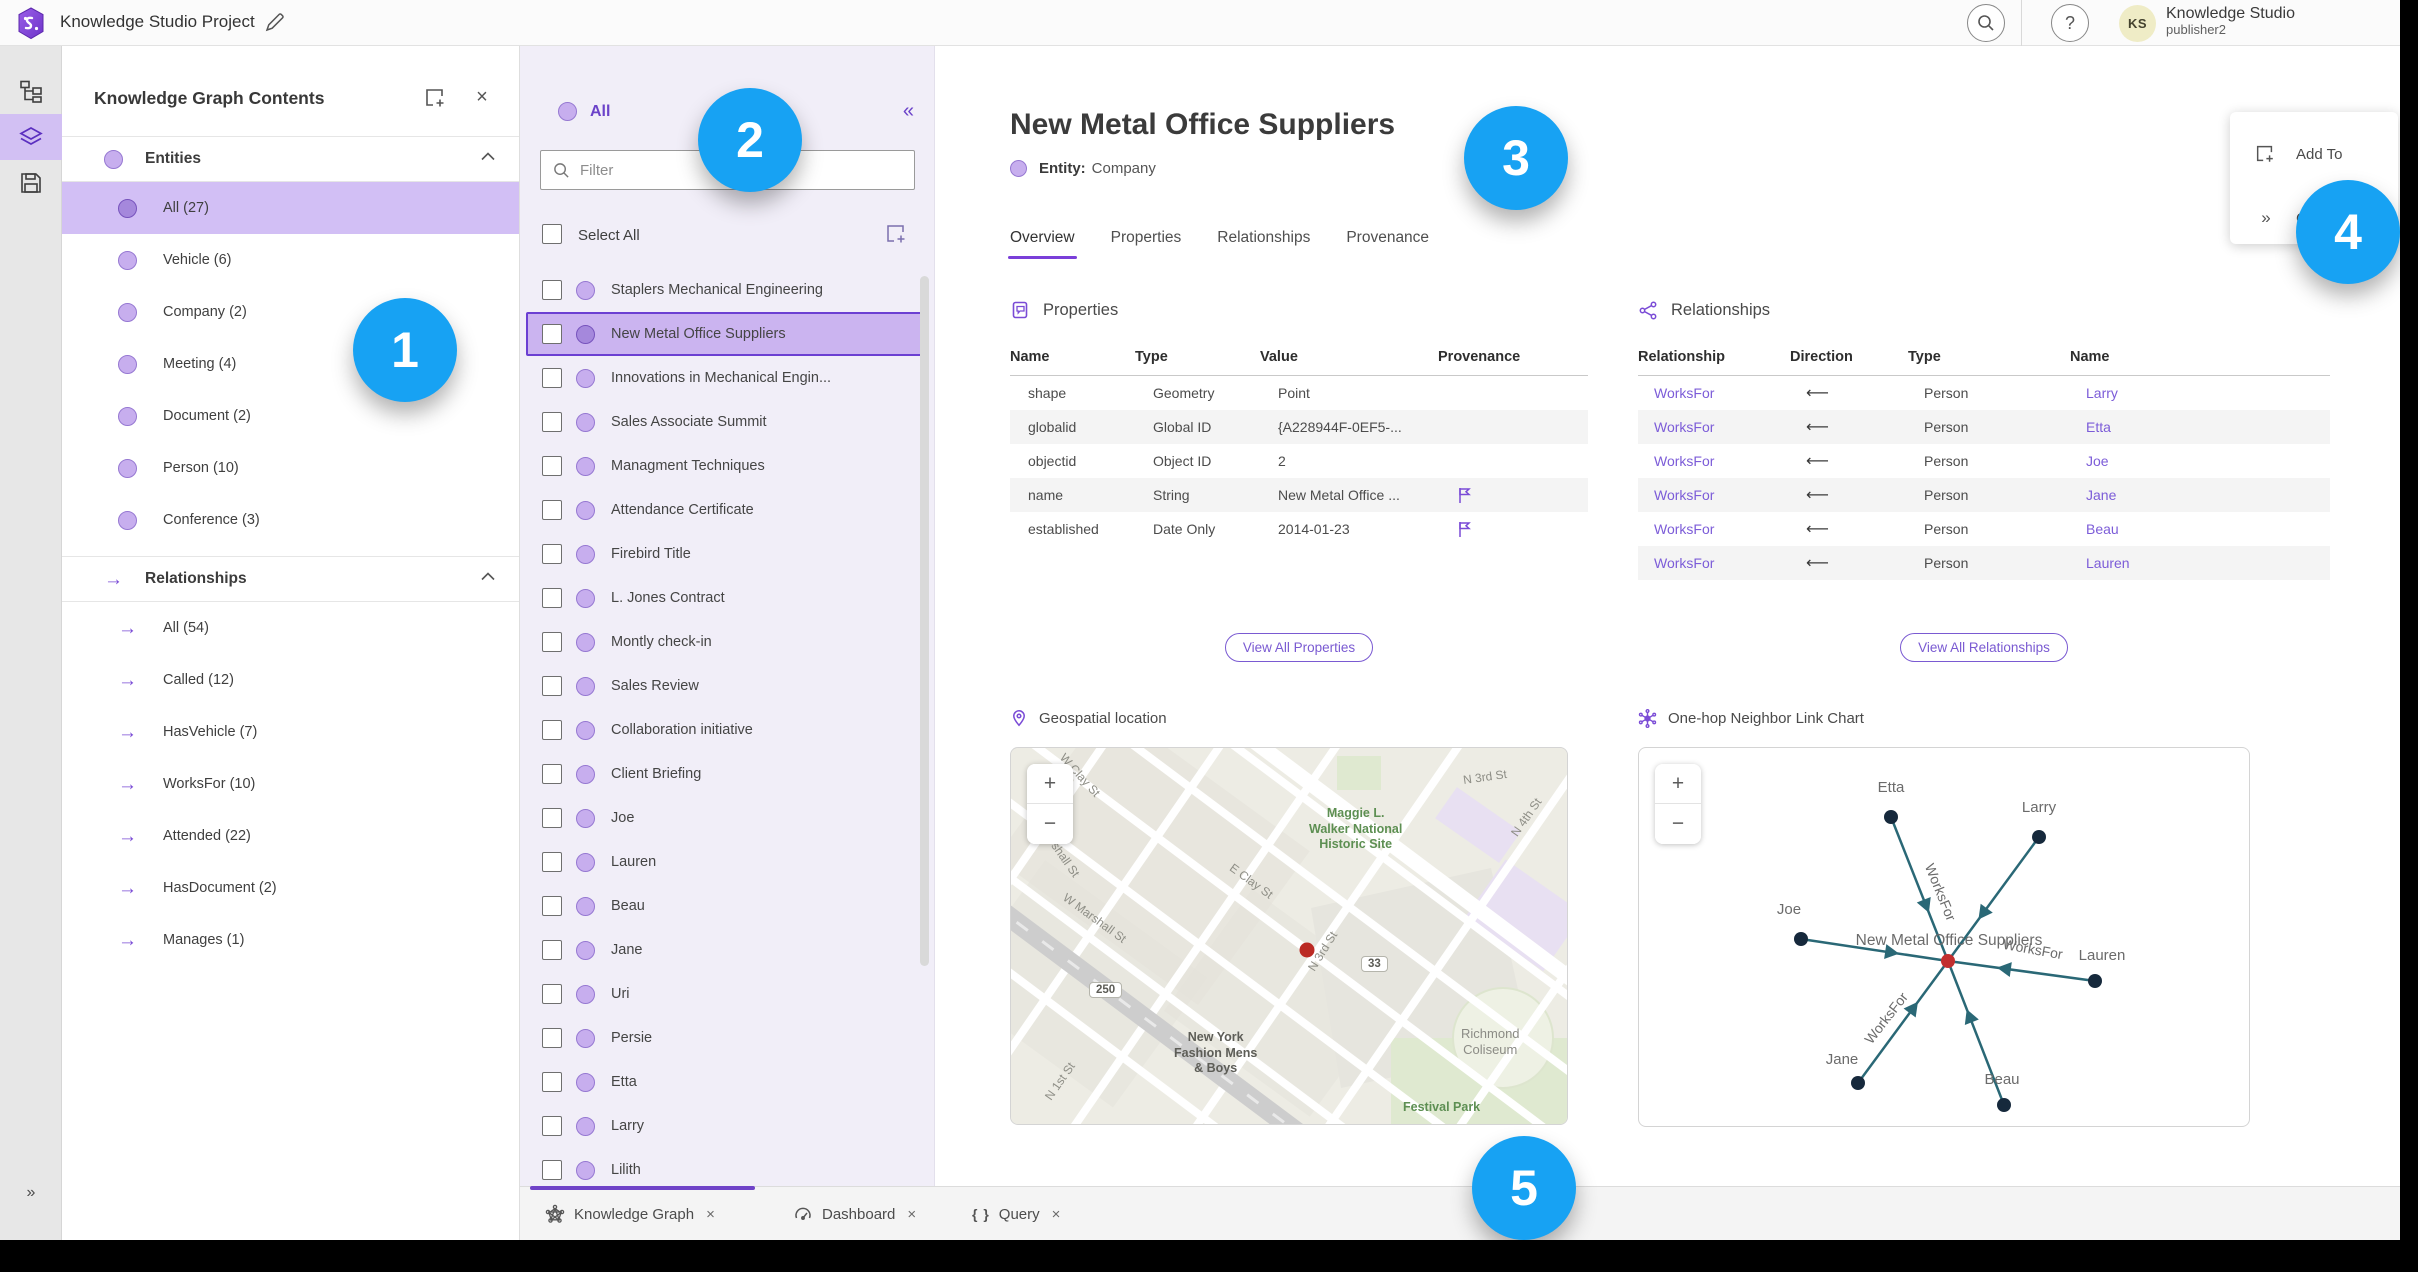  Describe the element at coordinates (1016, 1213) in the screenshot. I see `view-tab-query: { } Query ×` at that location.